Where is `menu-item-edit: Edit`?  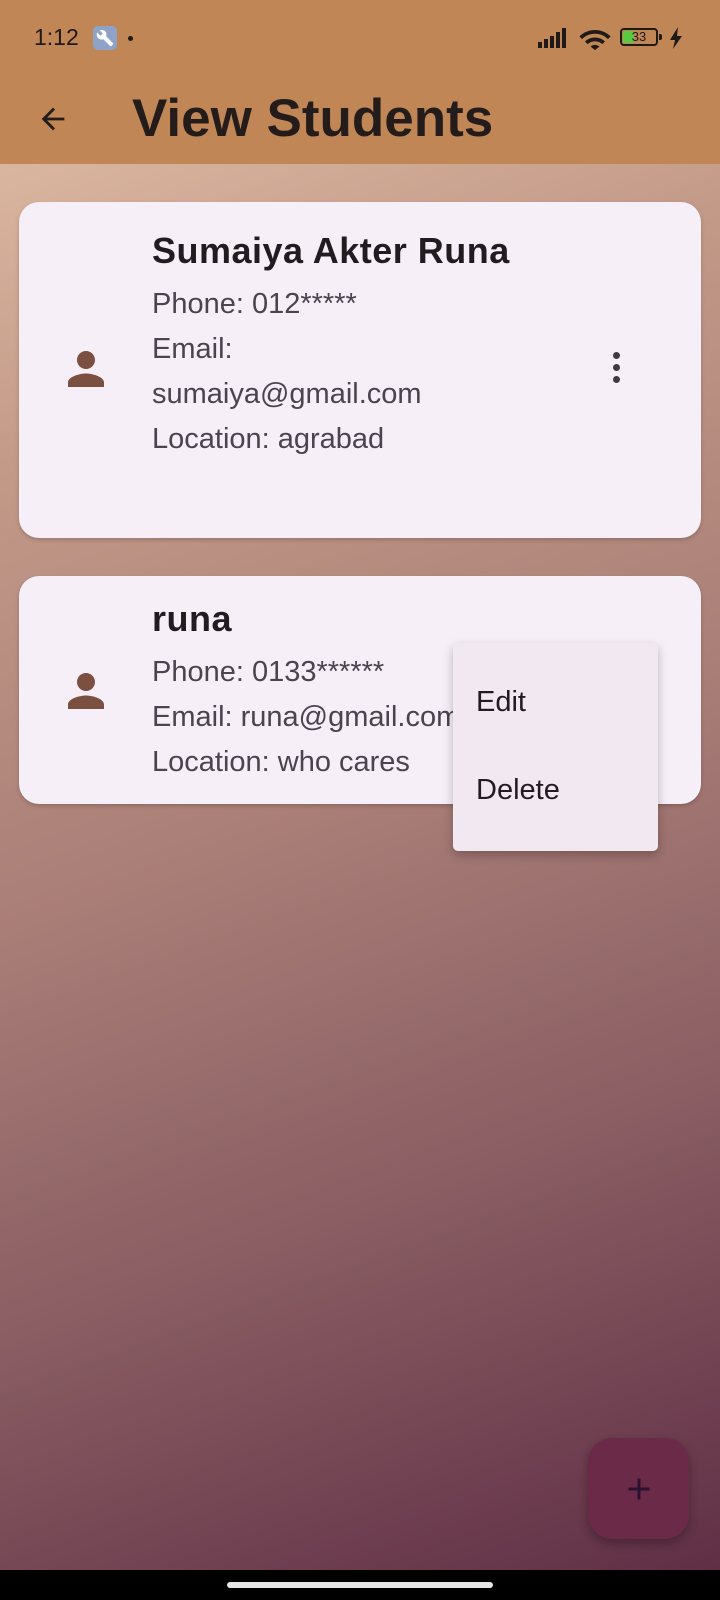
menu-item-edit: Edit is located at coordinates (555, 702).